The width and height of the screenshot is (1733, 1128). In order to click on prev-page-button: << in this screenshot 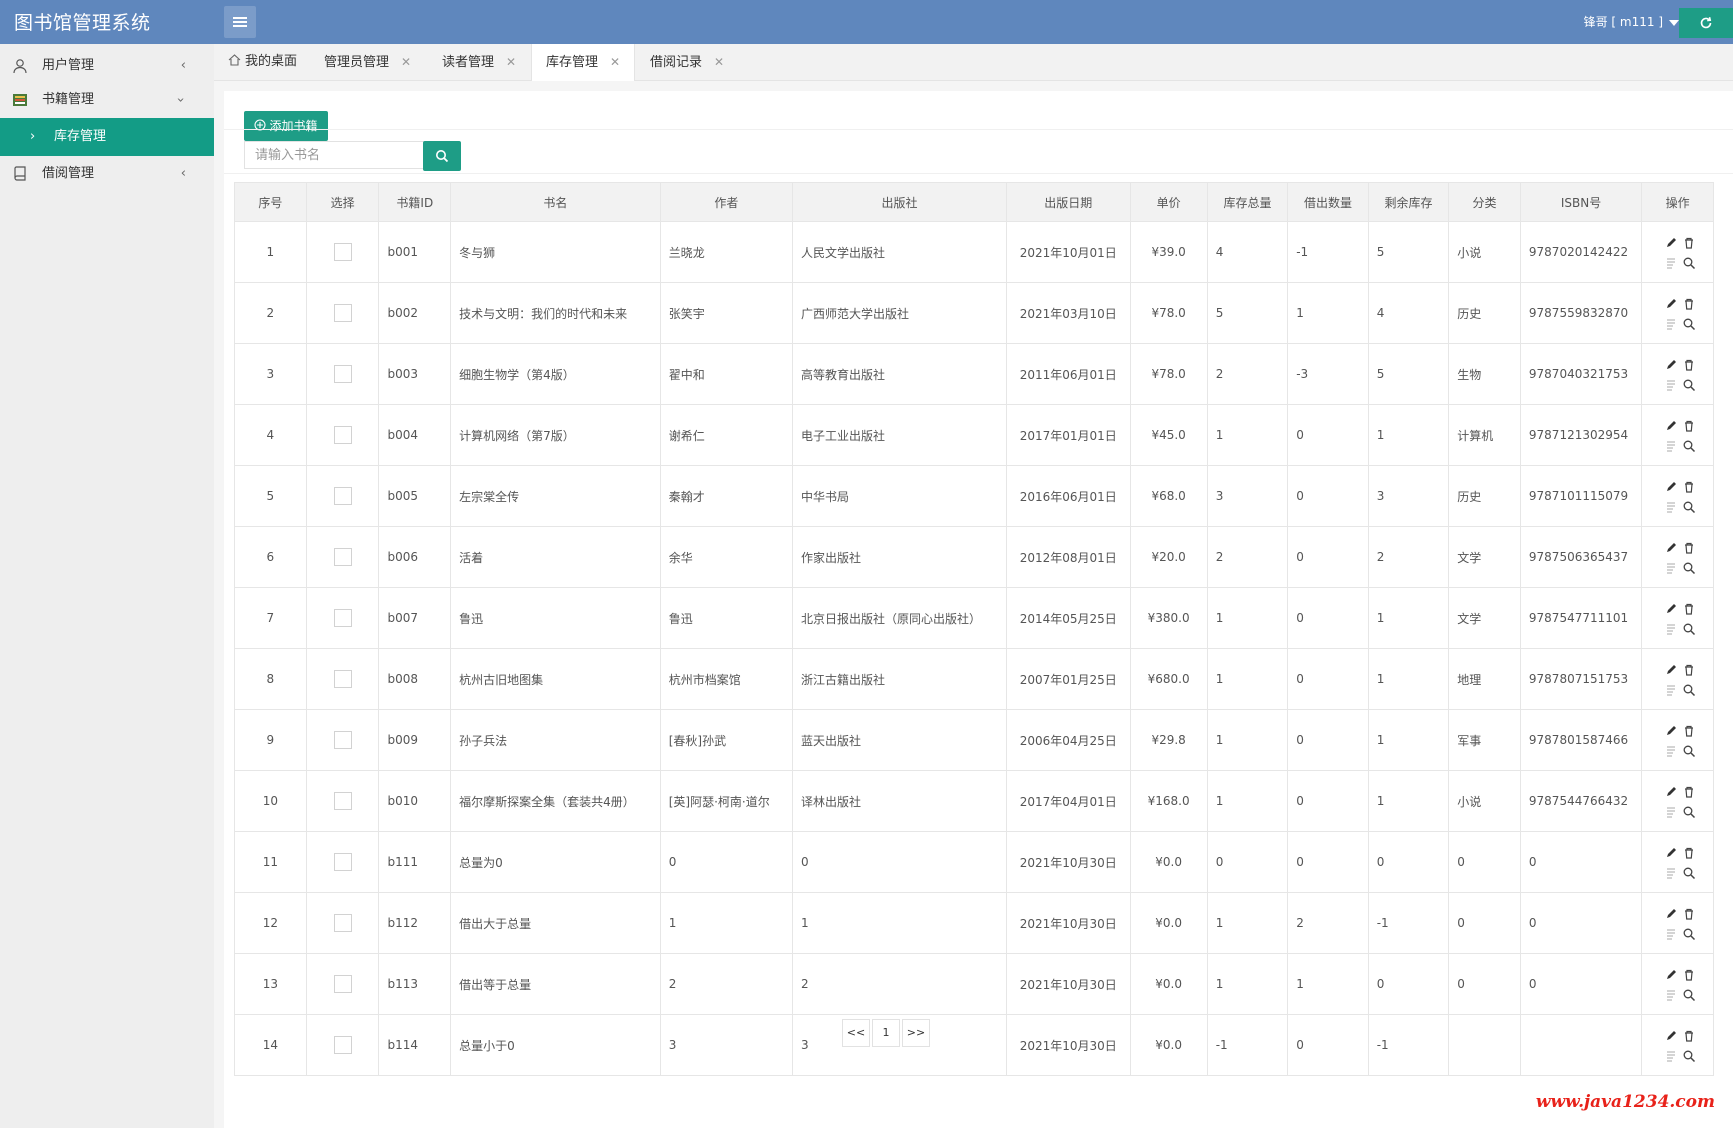, I will do `click(856, 1033)`.